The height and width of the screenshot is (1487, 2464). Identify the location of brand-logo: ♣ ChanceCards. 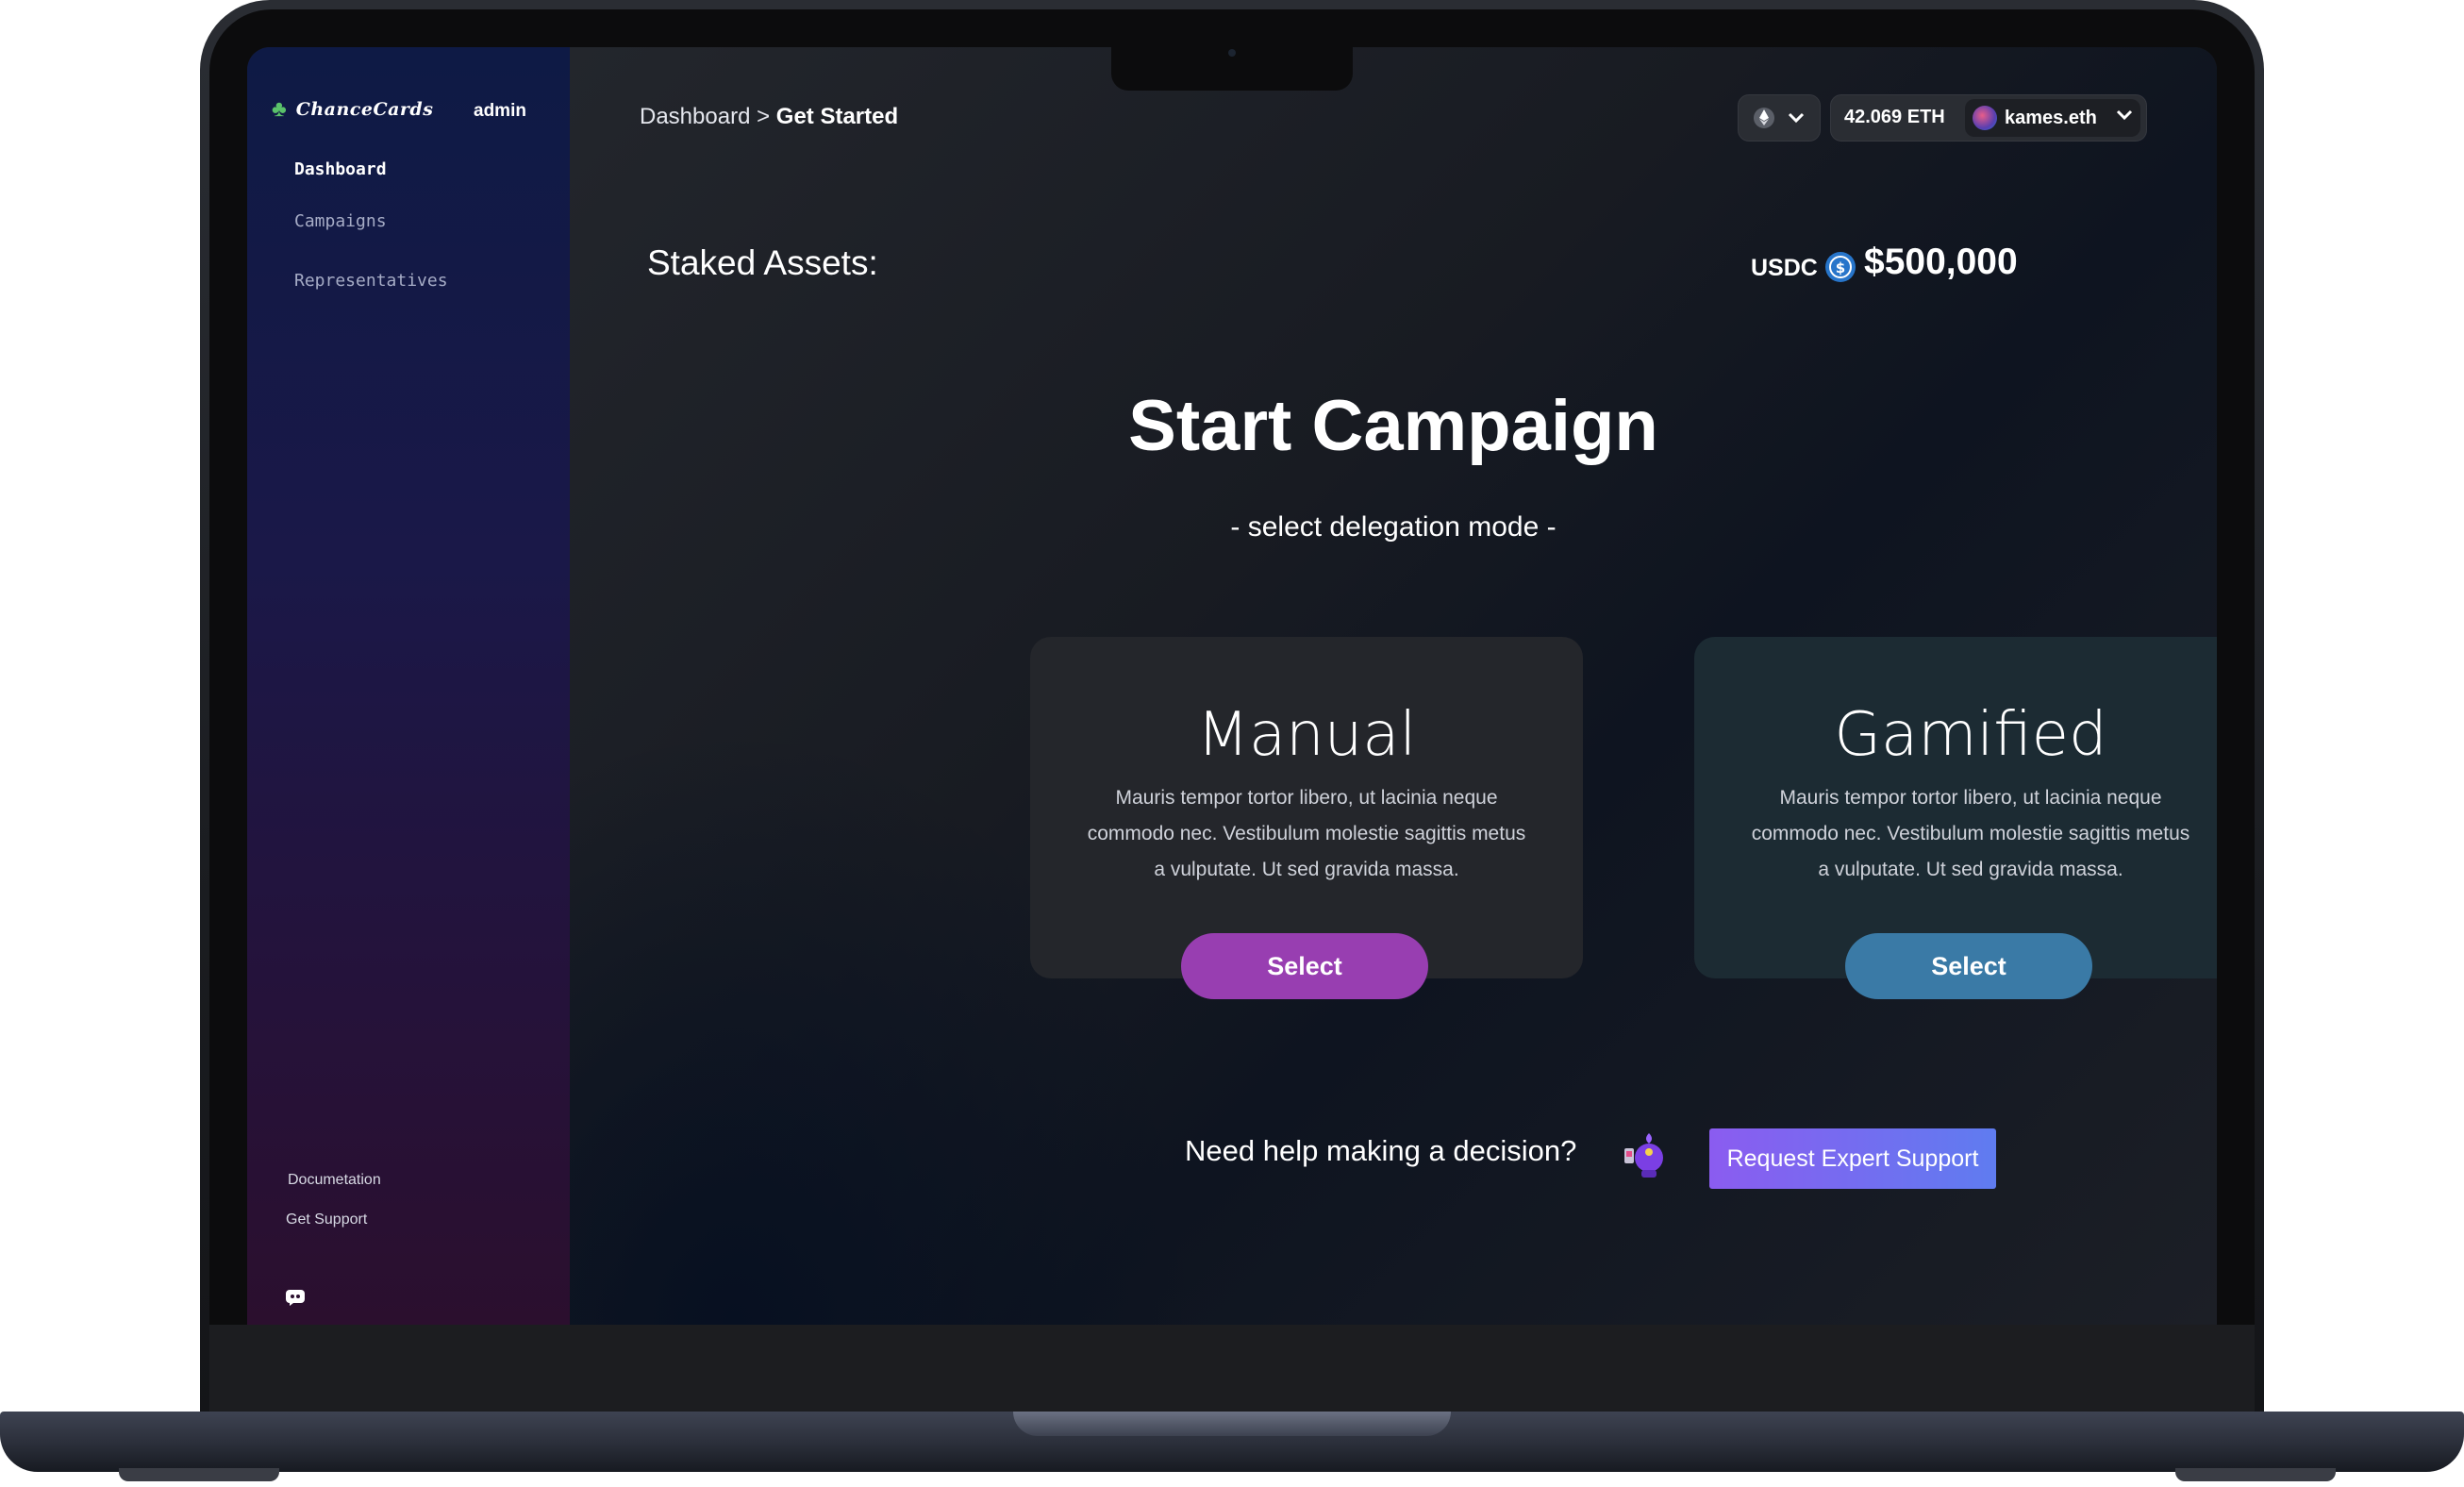
(353, 110).